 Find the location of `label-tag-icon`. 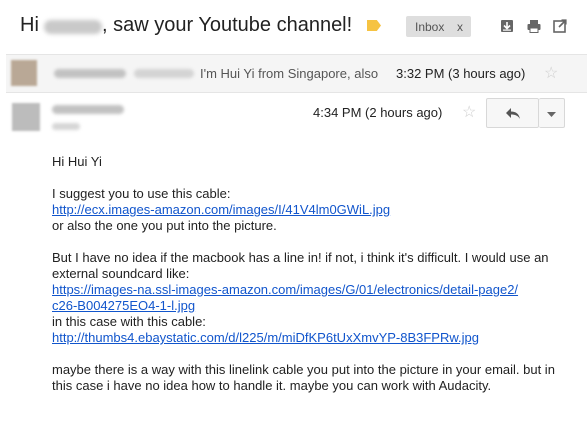

label-tag-icon is located at coordinates (374, 25).